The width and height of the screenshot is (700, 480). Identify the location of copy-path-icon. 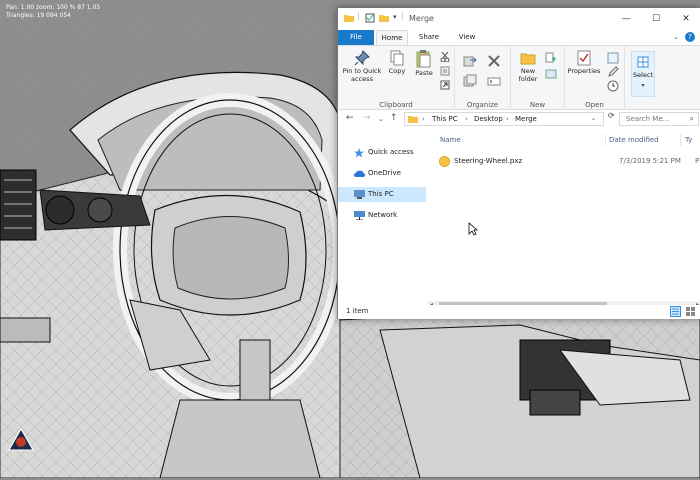
(445, 71).